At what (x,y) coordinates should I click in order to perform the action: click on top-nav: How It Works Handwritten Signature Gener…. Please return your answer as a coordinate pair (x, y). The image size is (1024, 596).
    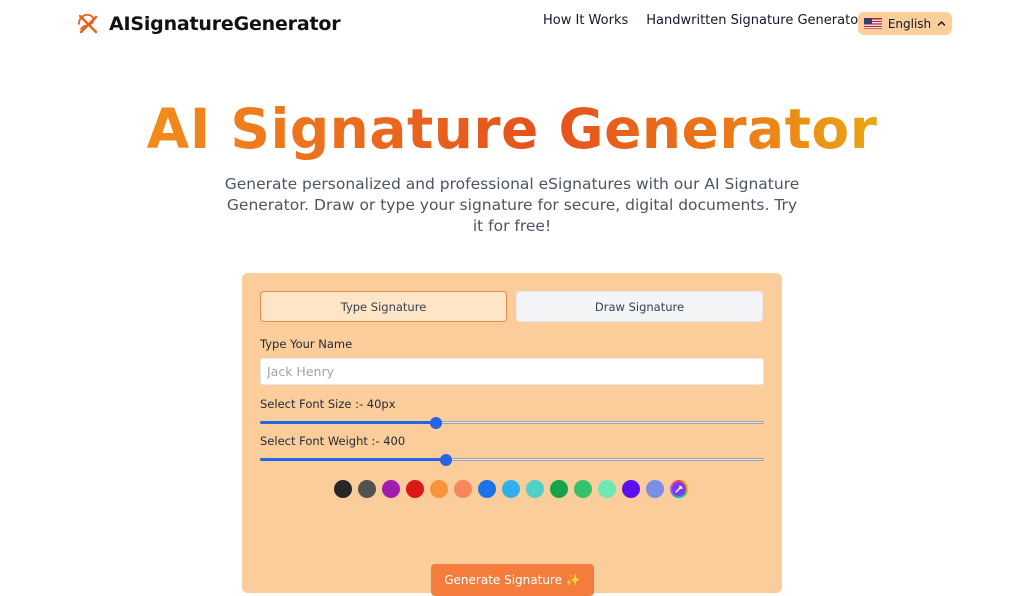
    Looking at the image, I should click on (703, 20).